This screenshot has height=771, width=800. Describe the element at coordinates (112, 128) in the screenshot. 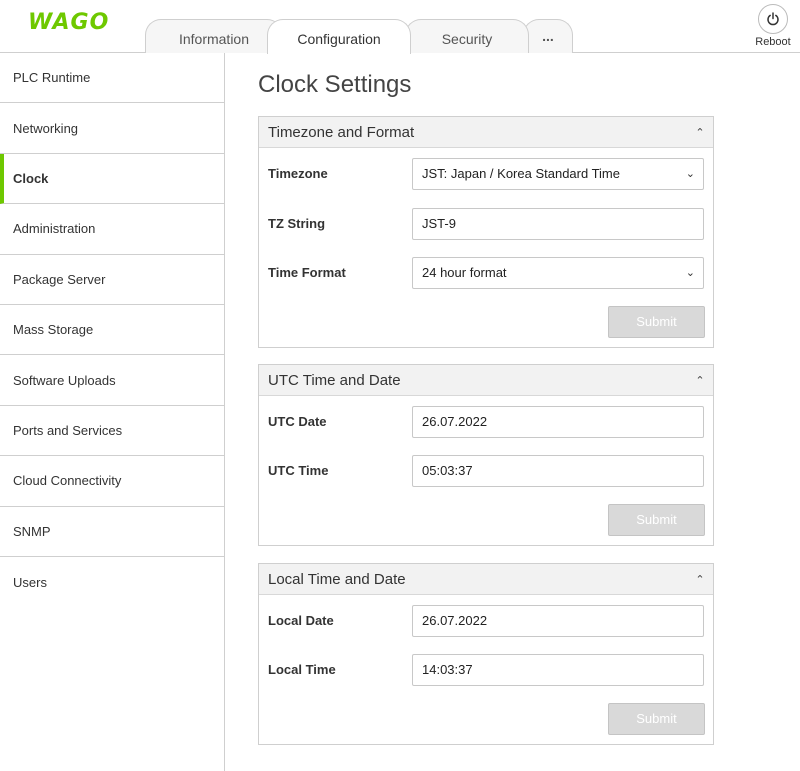

I see `sidebar-item-networking: Networking` at that location.